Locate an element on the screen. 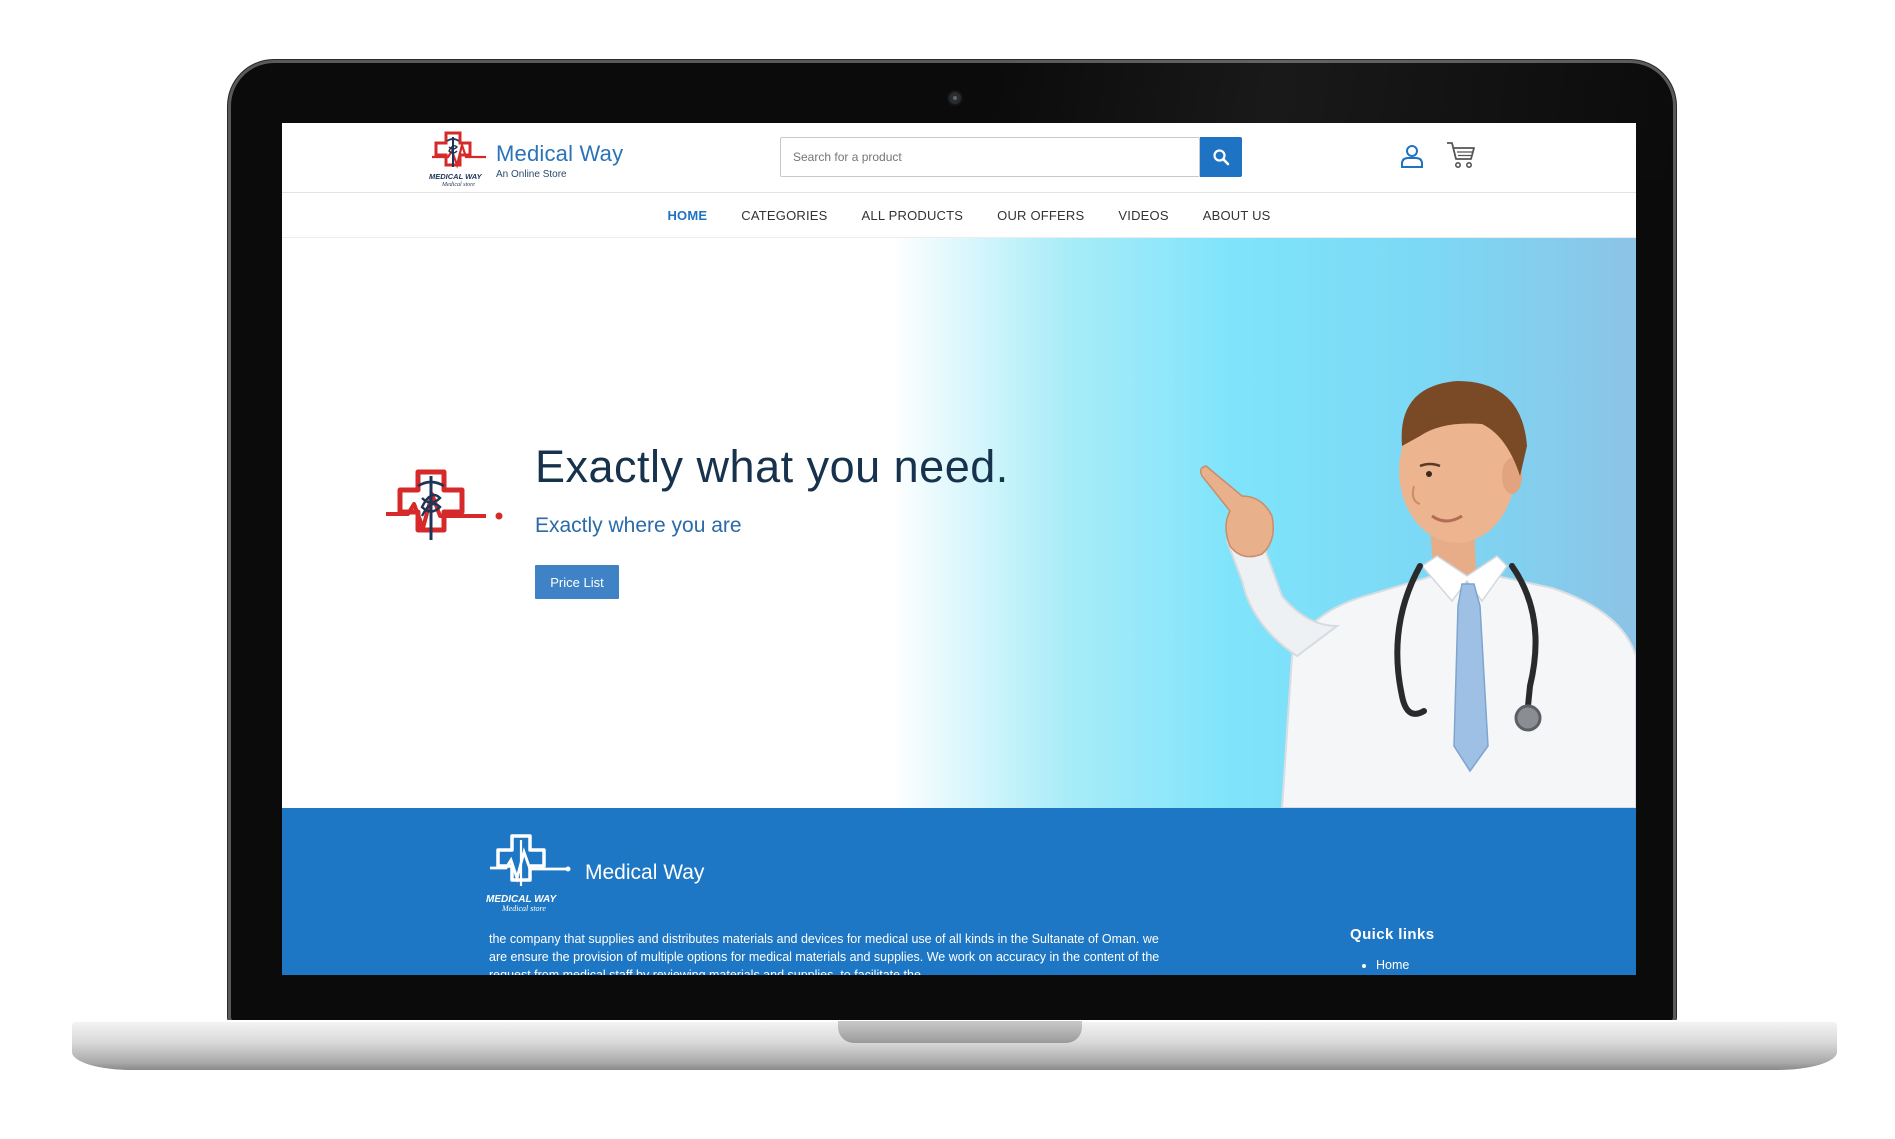  logo-text-line2: Medical store is located at coordinates (458, 184).